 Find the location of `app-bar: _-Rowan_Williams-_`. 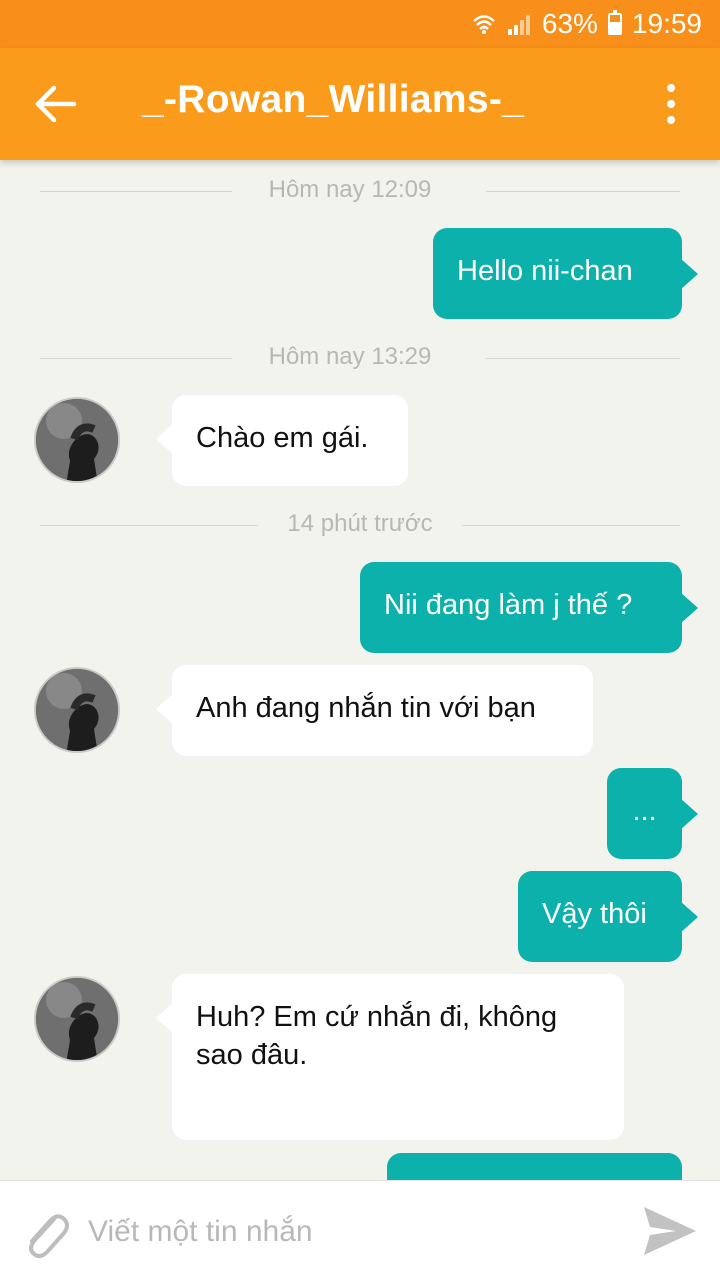

app-bar: _-Rowan_Williams-_ is located at coordinates (360, 104).